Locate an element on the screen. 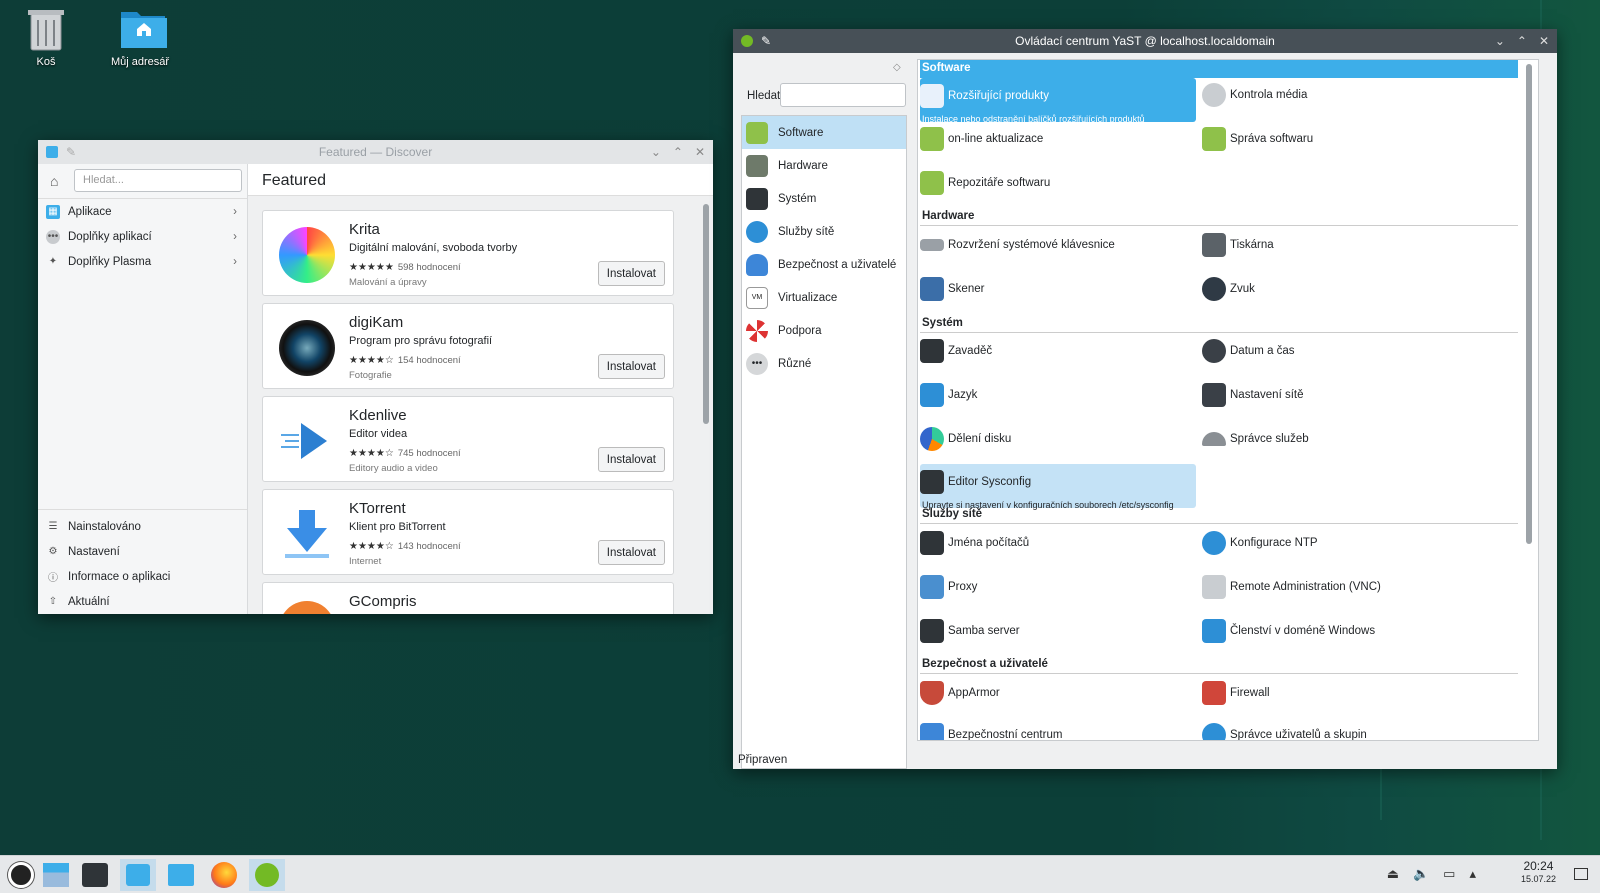  module-network-settings: Nastavení sítě is located at coordinates (1253, 395).